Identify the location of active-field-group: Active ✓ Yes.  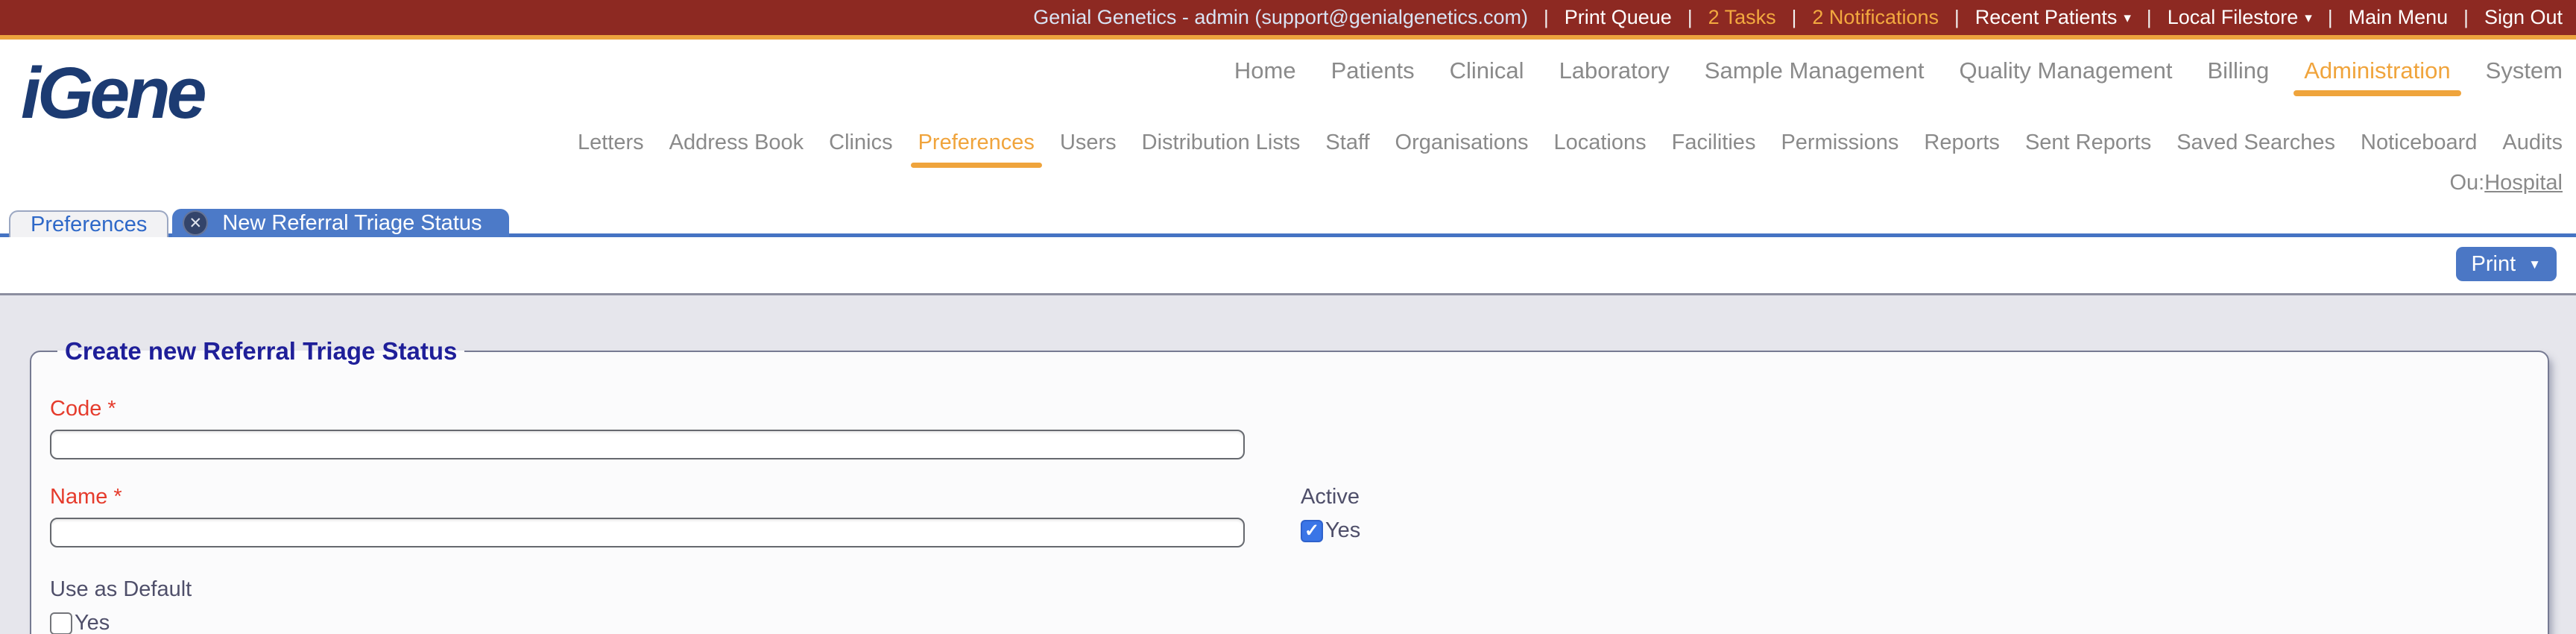
(1330, 514).